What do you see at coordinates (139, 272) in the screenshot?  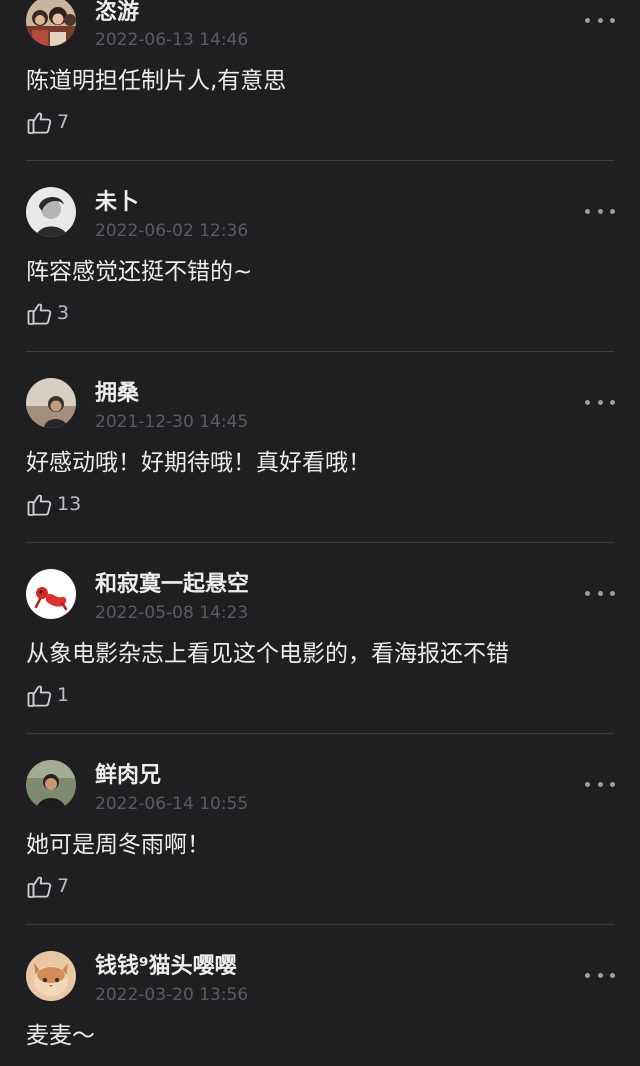 I see `comment-text: 阵容感觉还挺不错的~` at bounding box center [139, 272].